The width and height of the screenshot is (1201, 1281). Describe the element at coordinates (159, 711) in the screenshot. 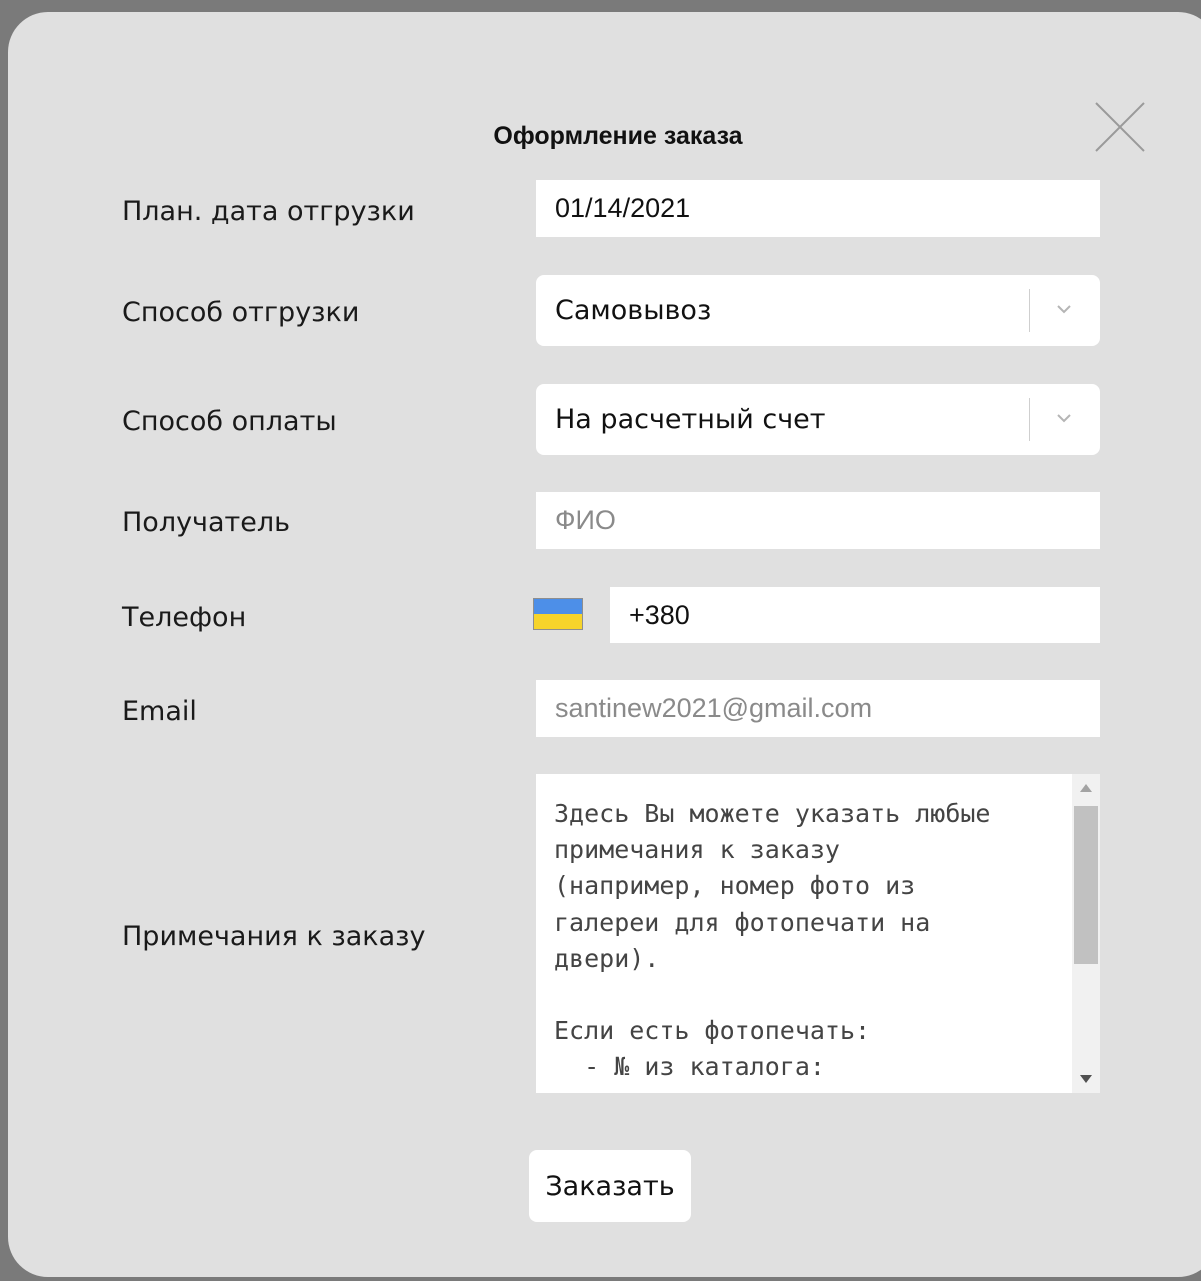

I see `email-label: Email` at that location.